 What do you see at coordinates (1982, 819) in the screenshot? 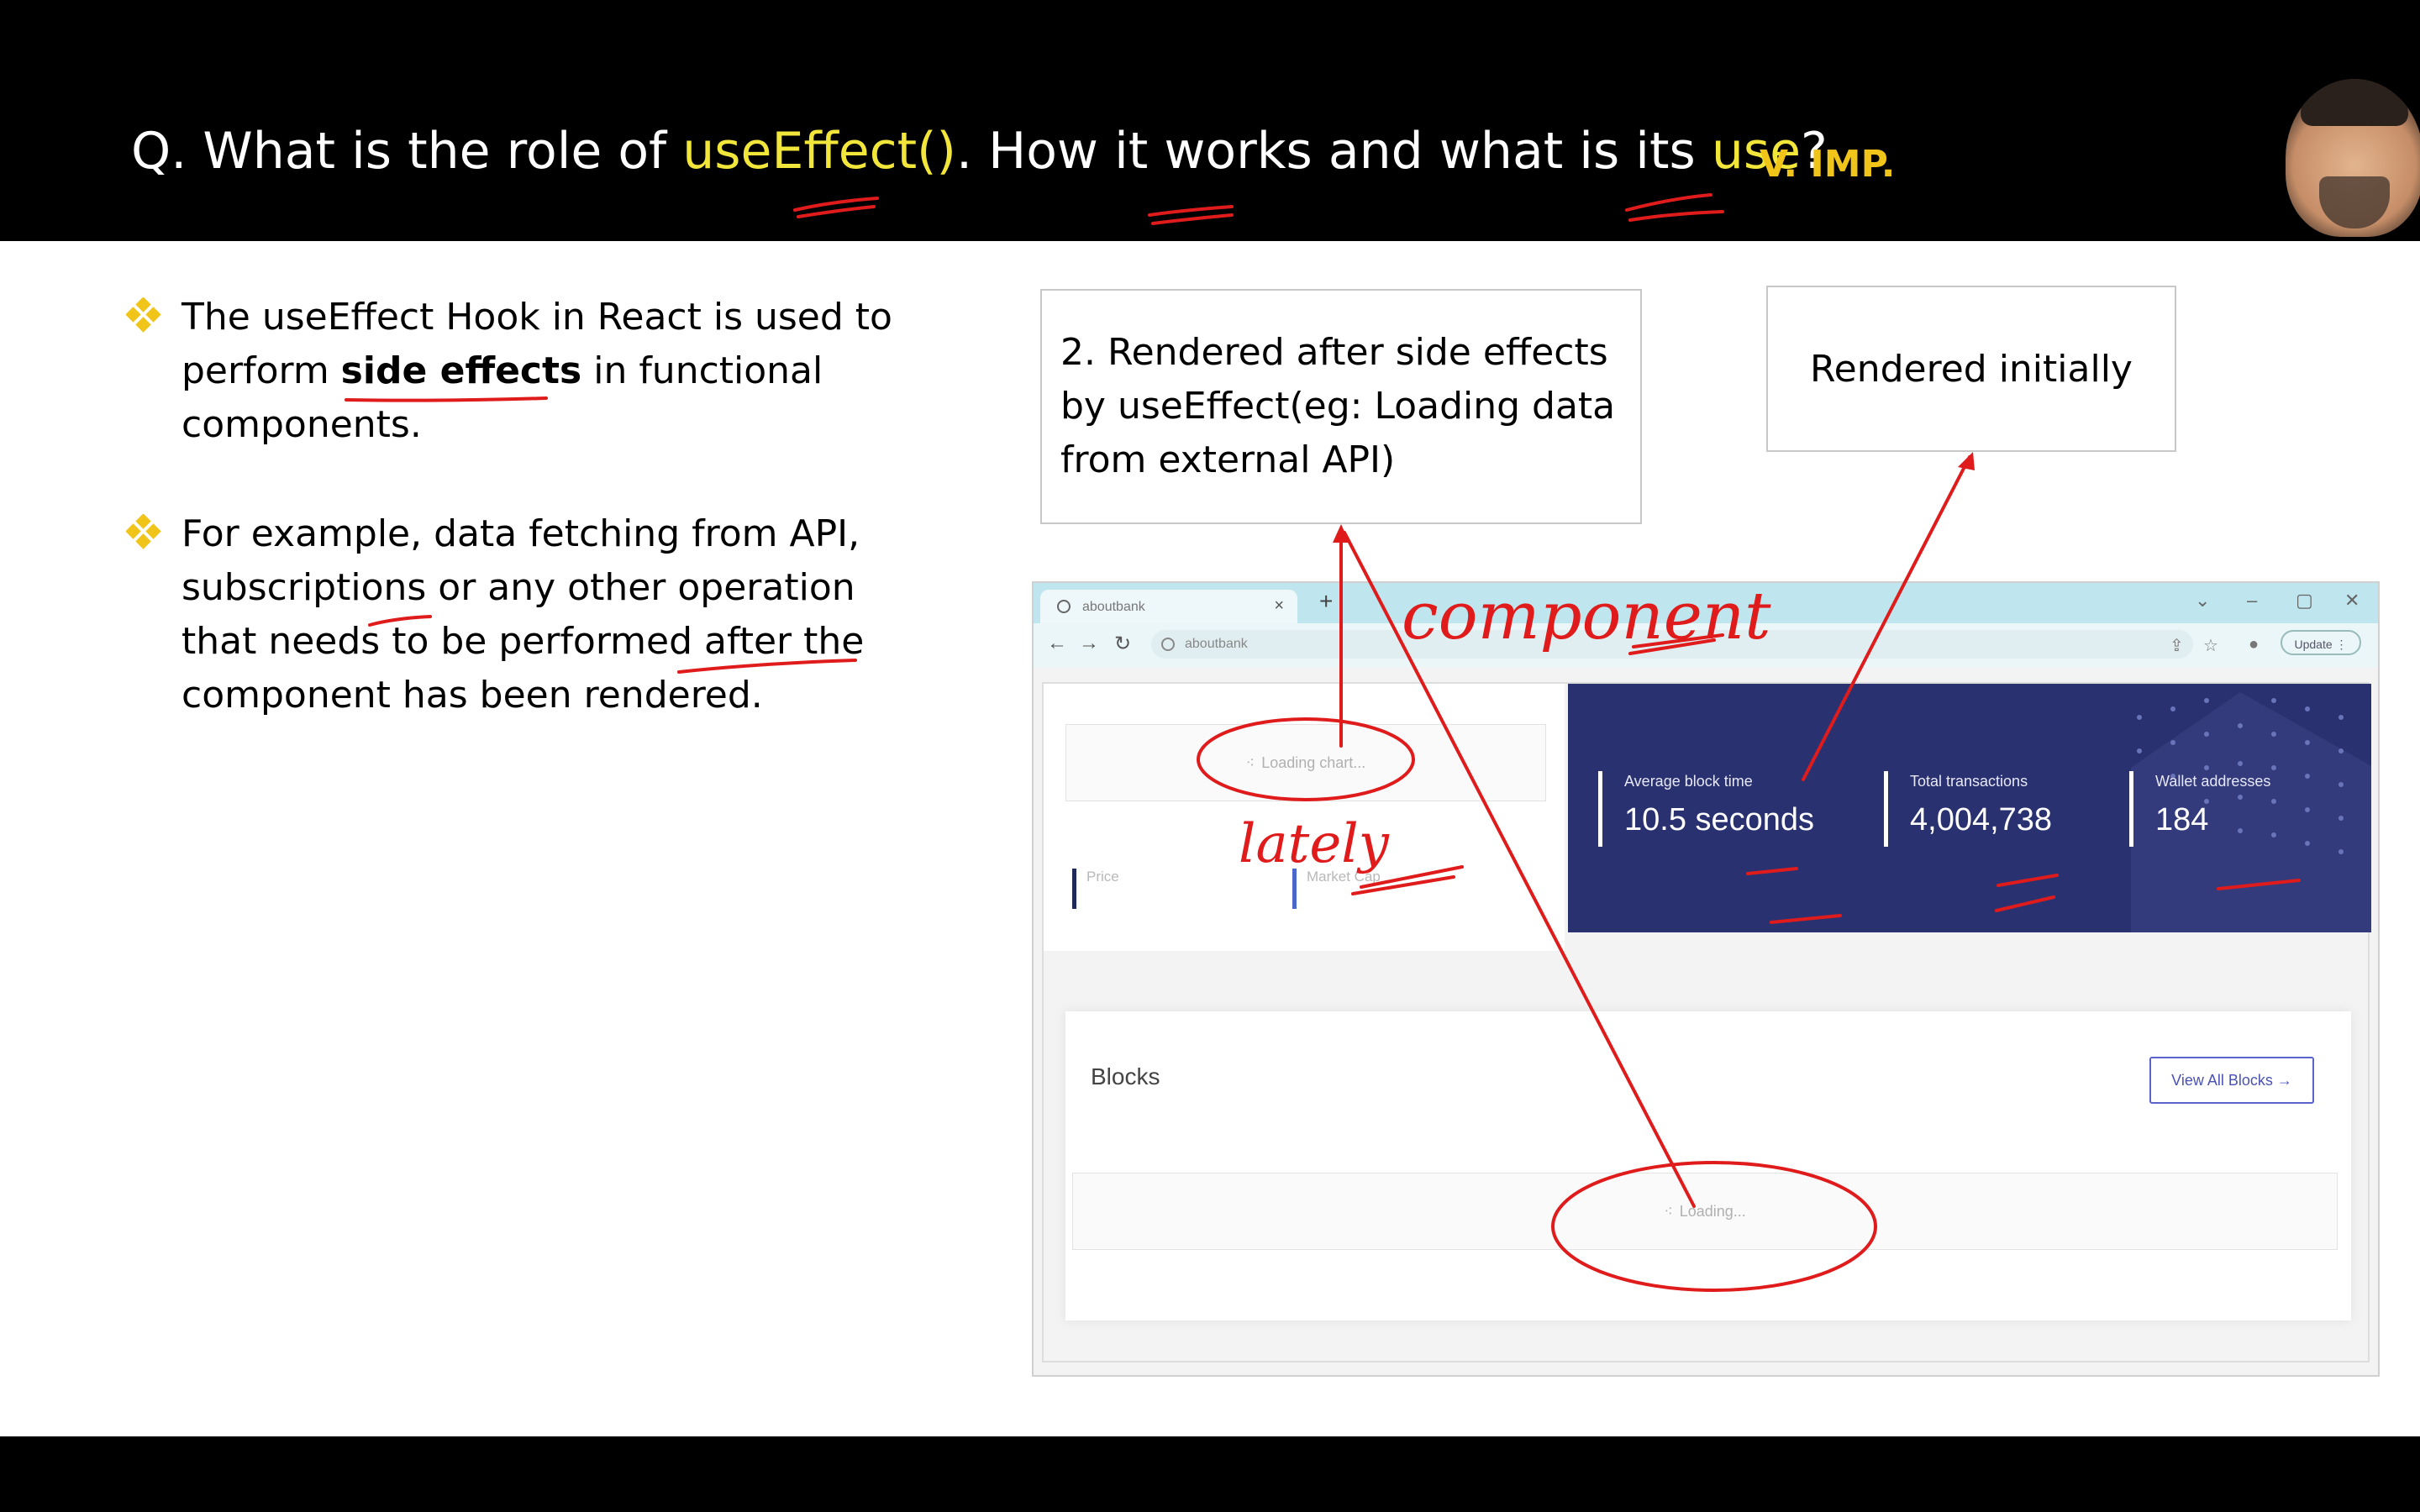
I see `stat-value: 4,004,738` at bounding box center [1982, 819].